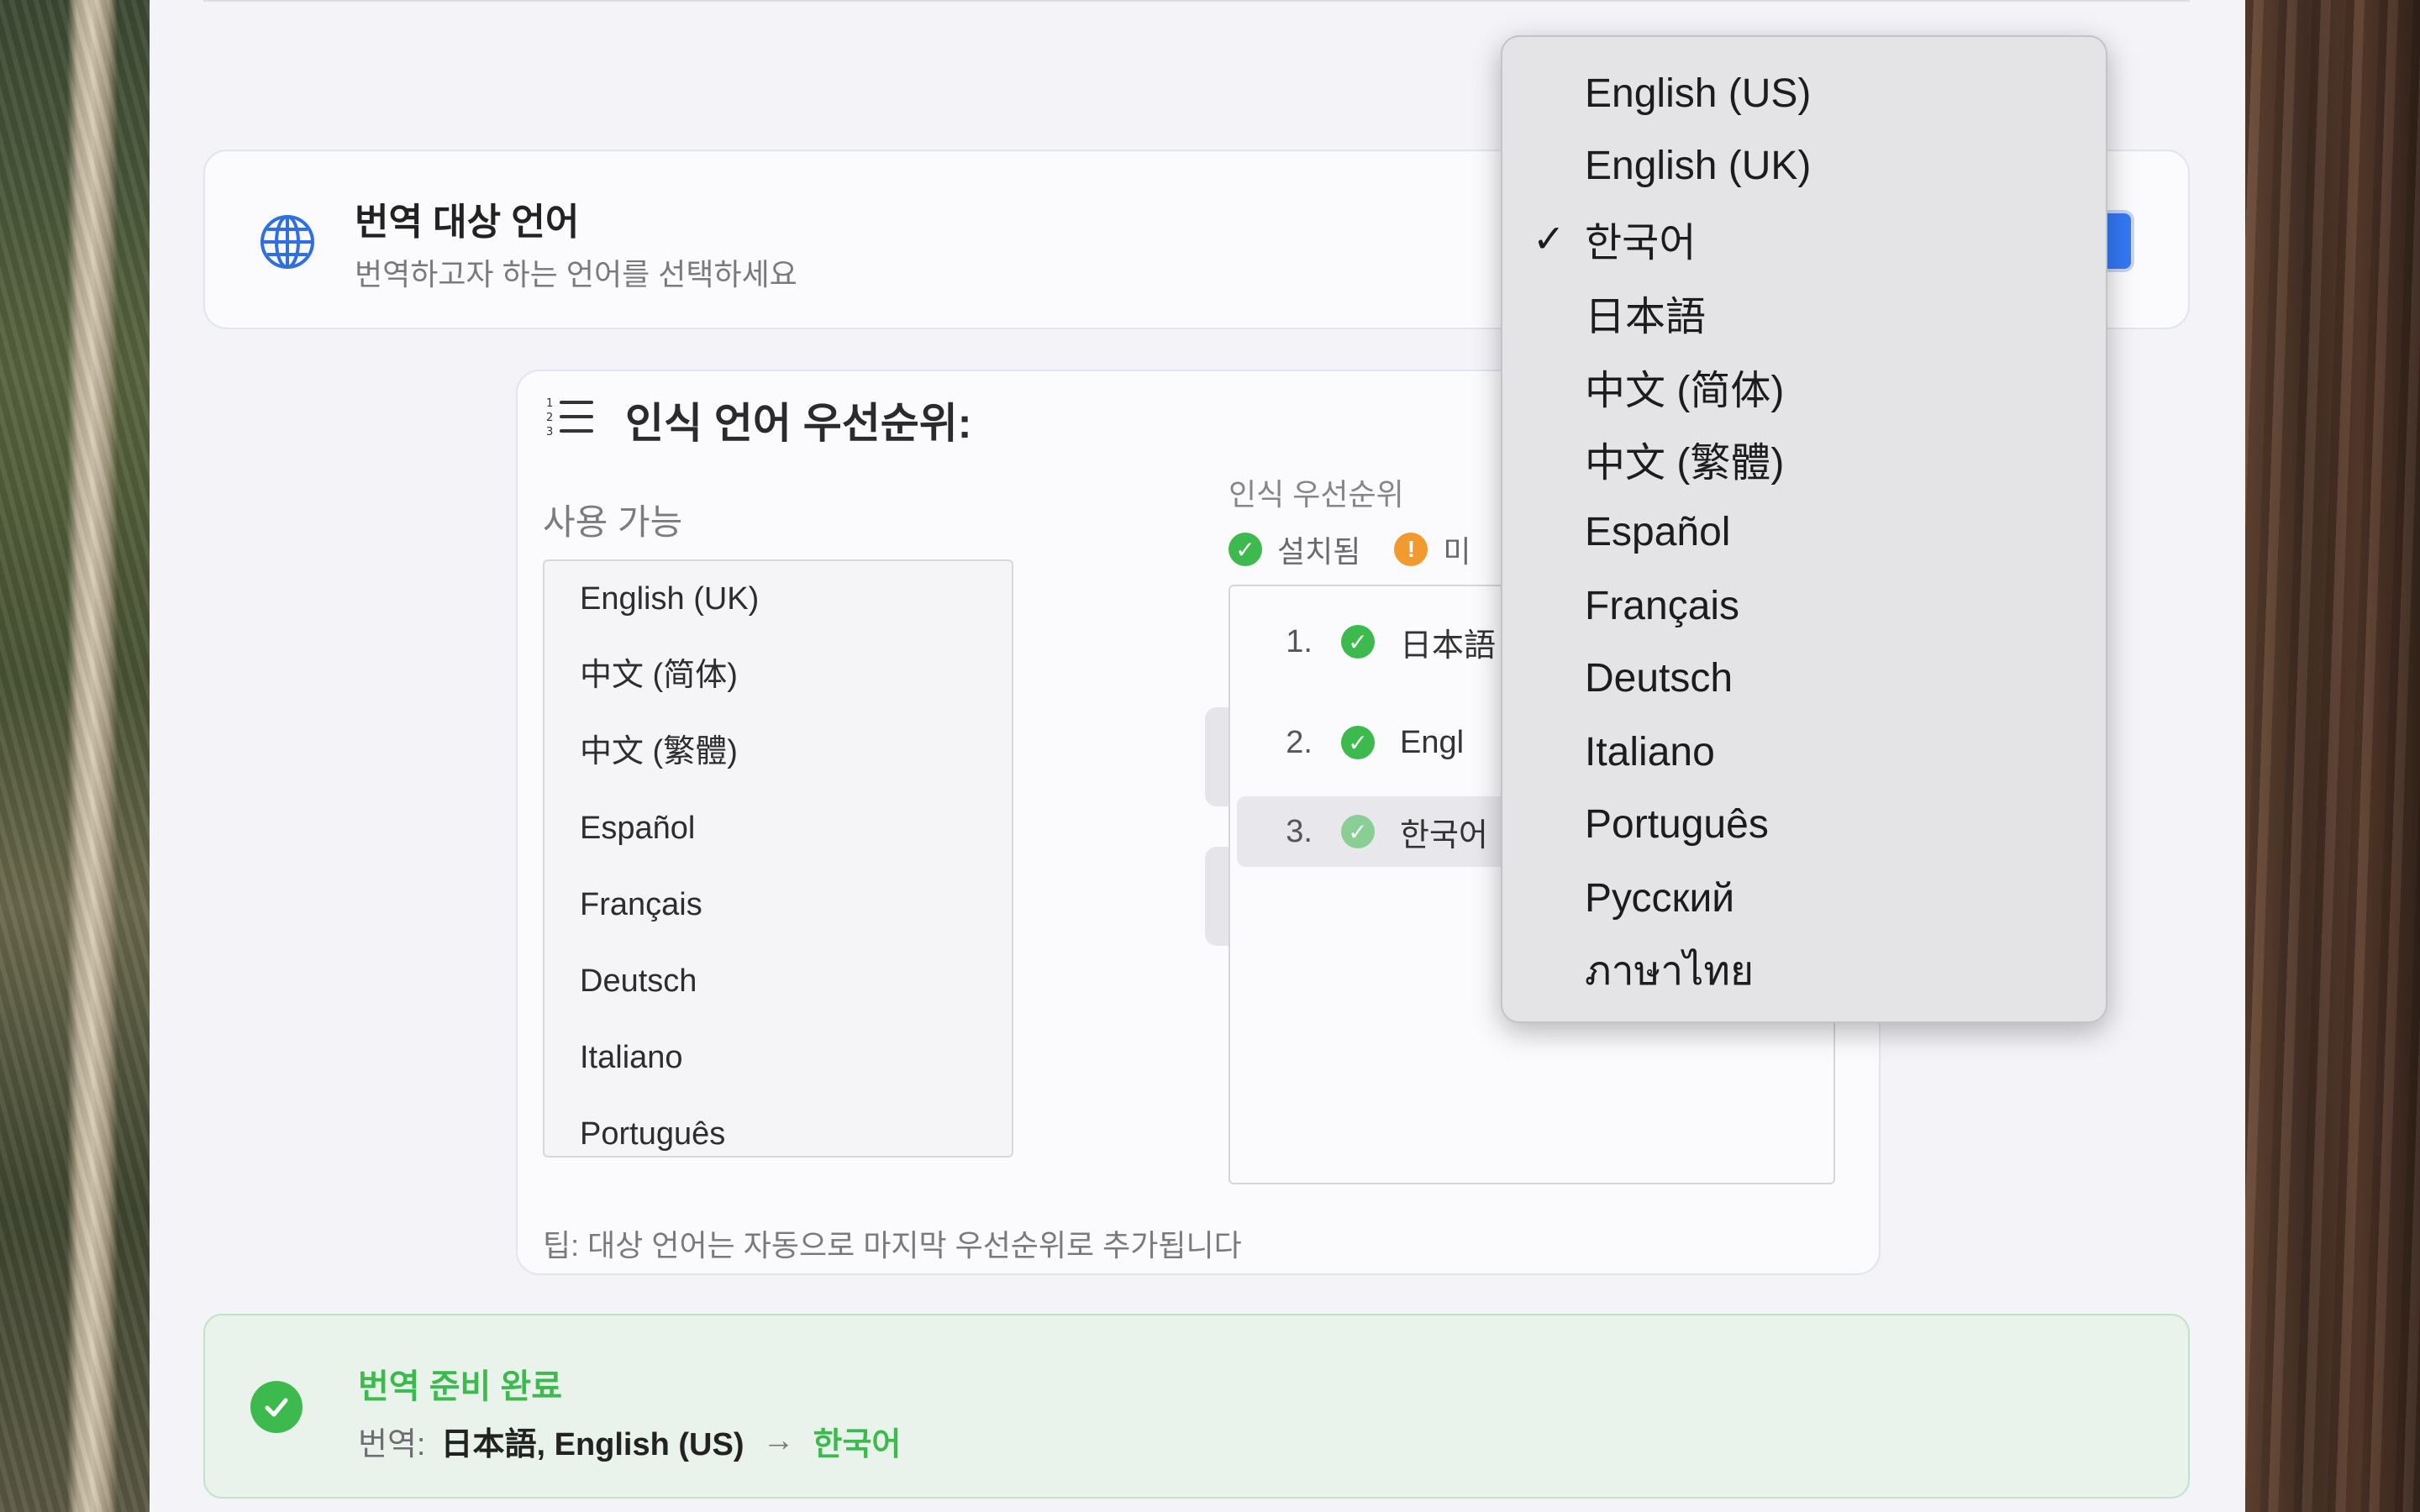 This screenshot has height=1512, width=2420. What do you see at coordinates (276, 1407) in the screenshot?
I see `success-check-icon` at bounding box center [276, 1407].